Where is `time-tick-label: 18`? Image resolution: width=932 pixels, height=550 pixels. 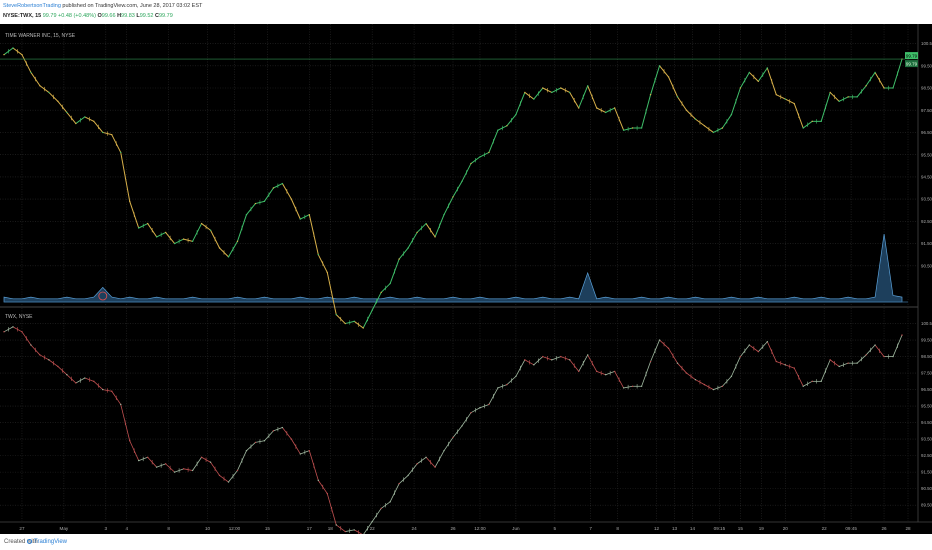
time-tick-label: 18 is located at coordinates (331, 528).